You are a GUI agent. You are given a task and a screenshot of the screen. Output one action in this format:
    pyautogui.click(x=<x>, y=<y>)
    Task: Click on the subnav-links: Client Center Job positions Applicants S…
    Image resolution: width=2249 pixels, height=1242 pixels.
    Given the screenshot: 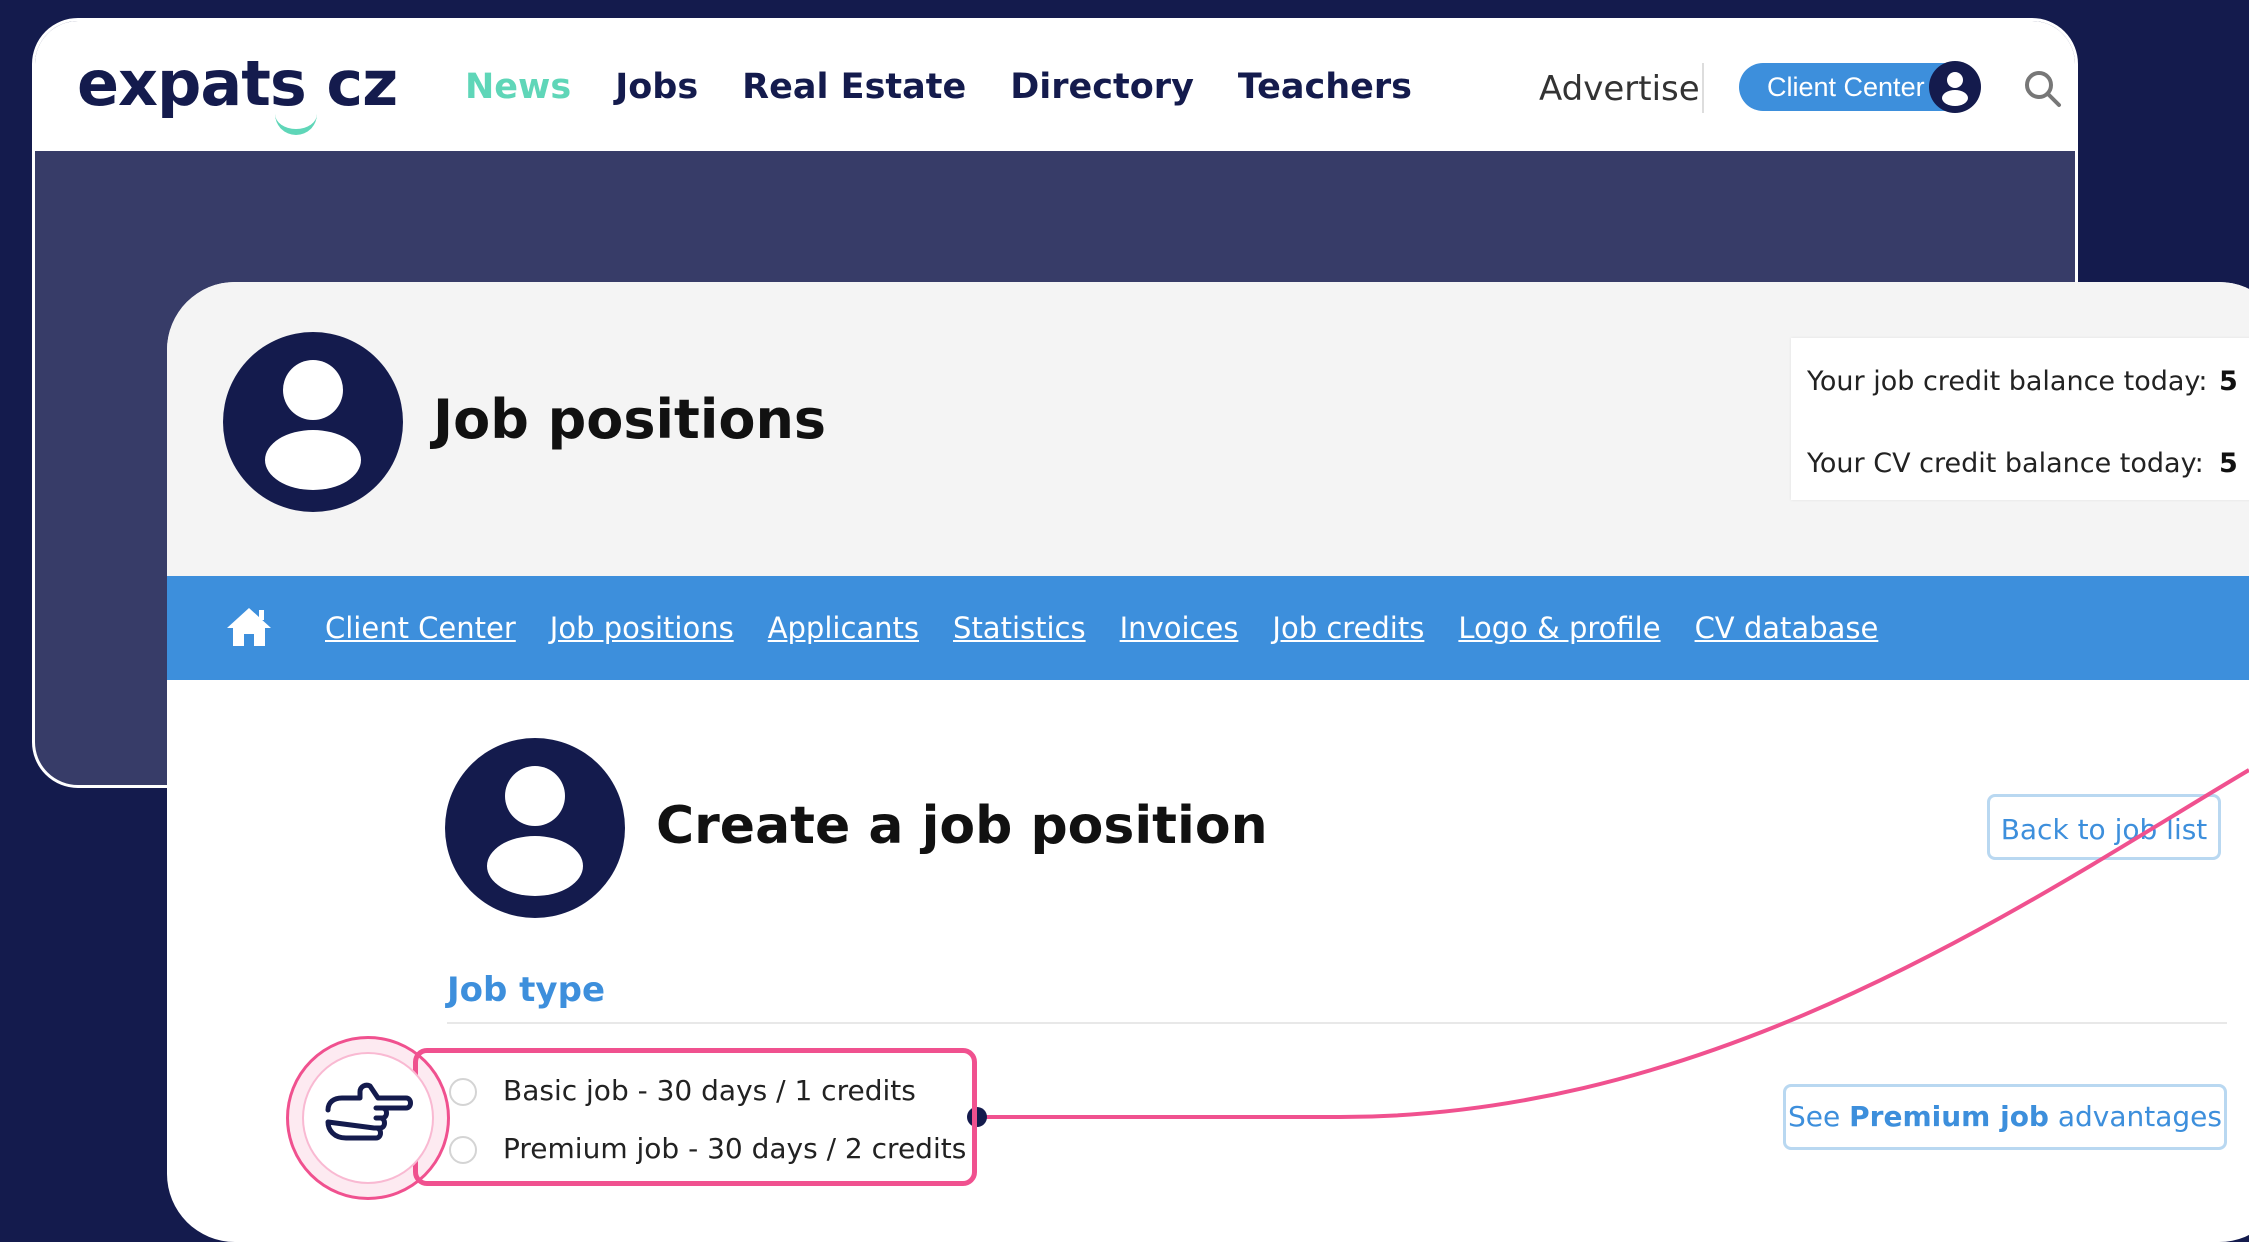 What is the action you would take?
    pyautogui.click(x=1101, y=628)
    